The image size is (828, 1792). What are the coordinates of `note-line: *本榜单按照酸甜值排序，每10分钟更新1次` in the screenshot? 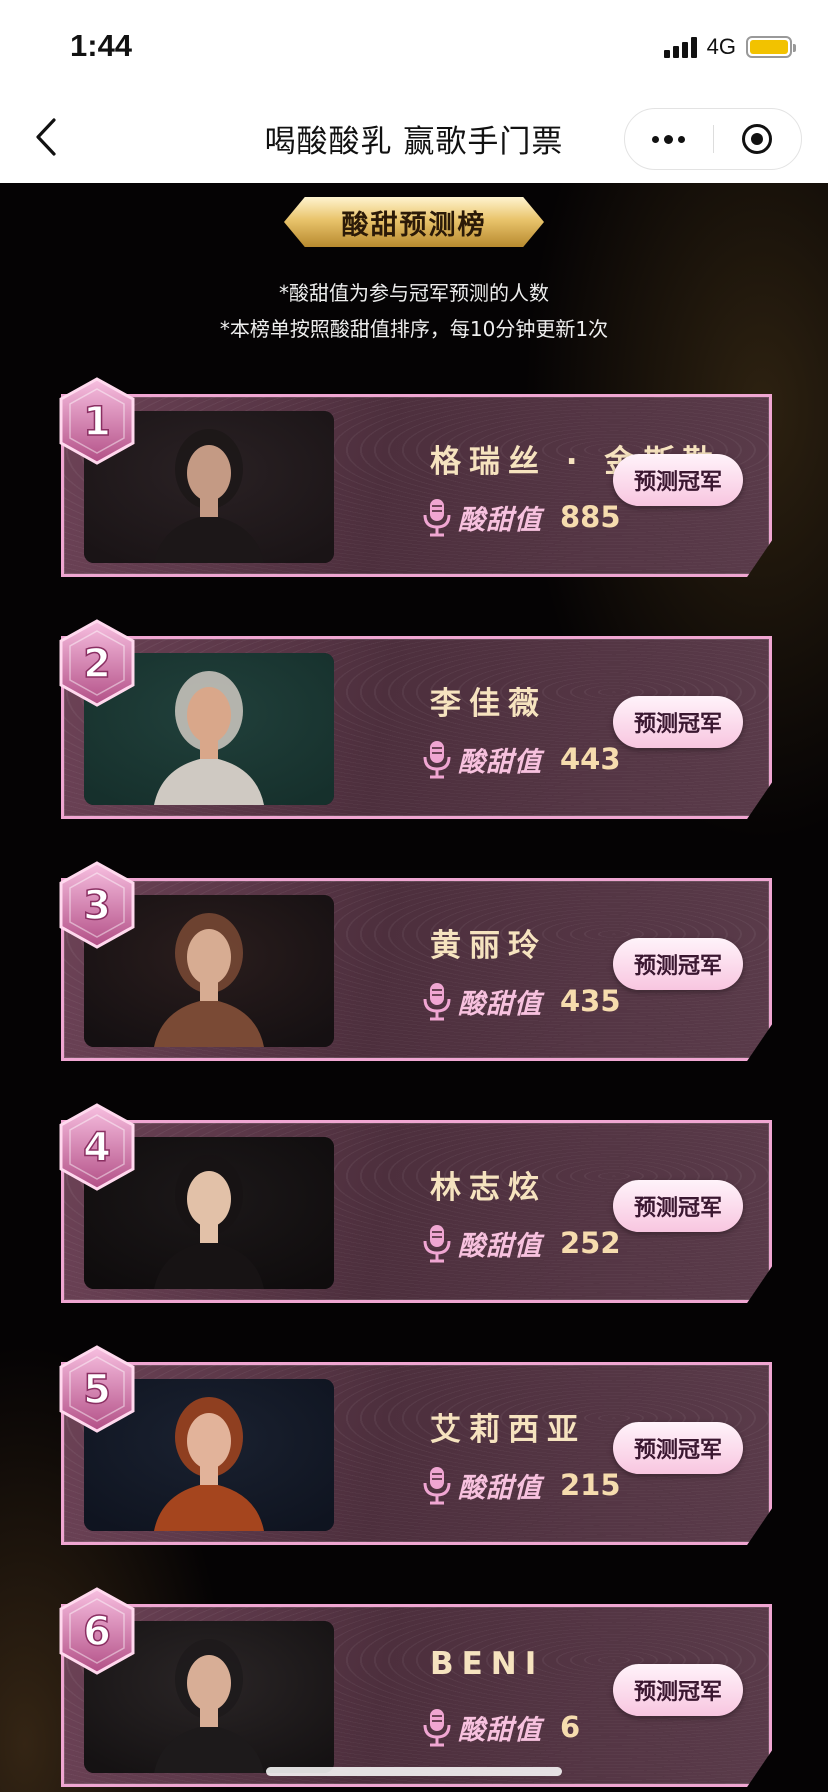 It's located at (414, 329).